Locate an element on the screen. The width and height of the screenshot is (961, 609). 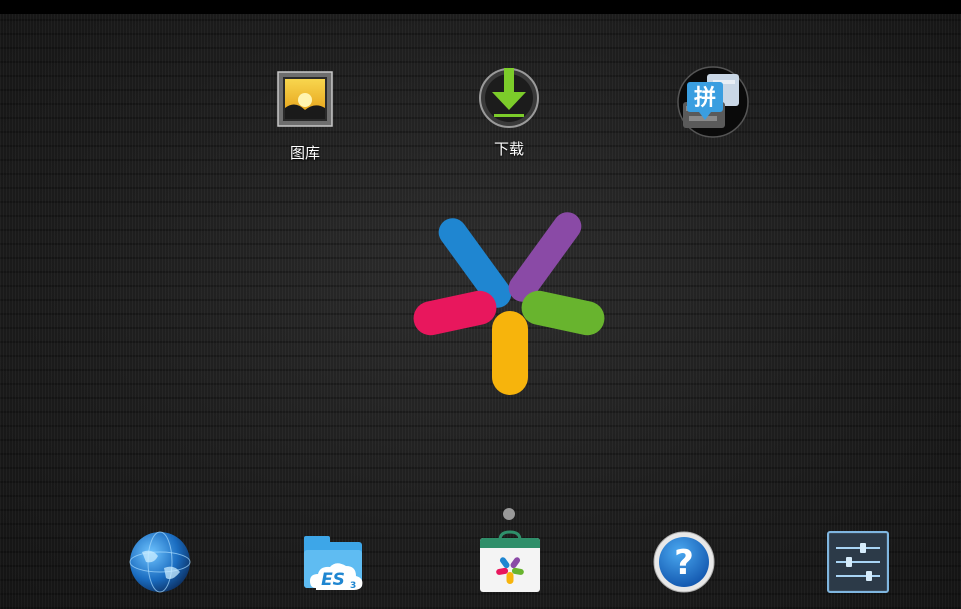
dock-browser is located at coordinates (160, 562).